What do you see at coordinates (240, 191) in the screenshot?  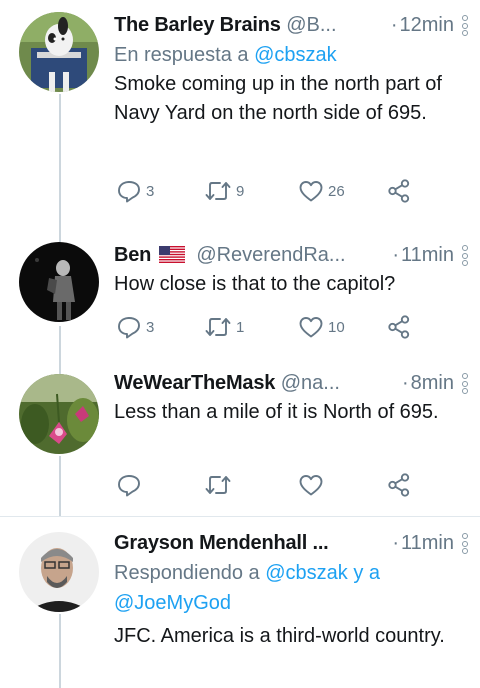 I see `retweet-count: 9` at bounding box center [240, 191].